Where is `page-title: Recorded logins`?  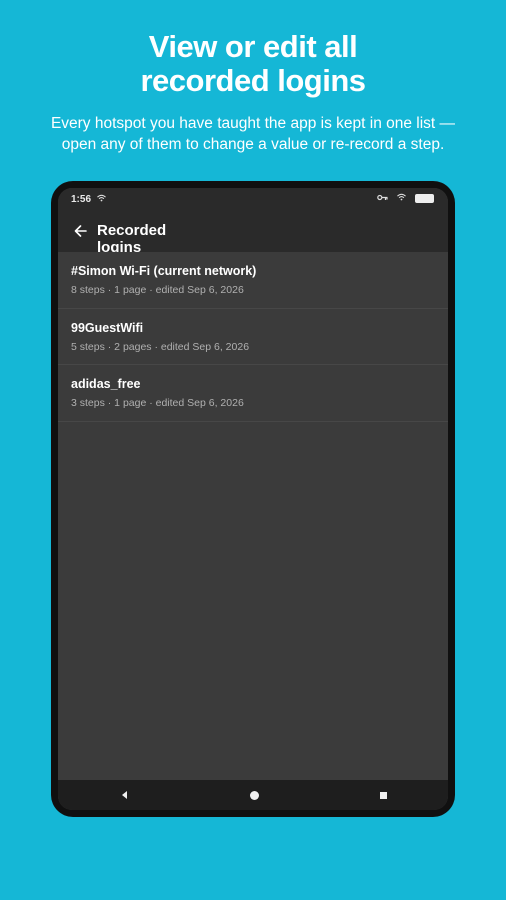 page-title: Recorded logins is located at coordinates (132, 237).